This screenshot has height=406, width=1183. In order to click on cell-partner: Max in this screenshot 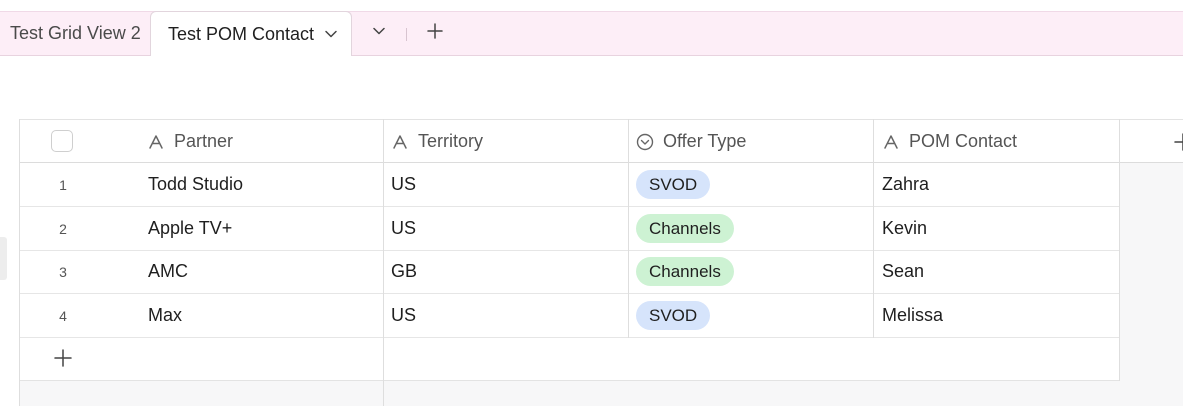, I will do `click(165, 315)`.